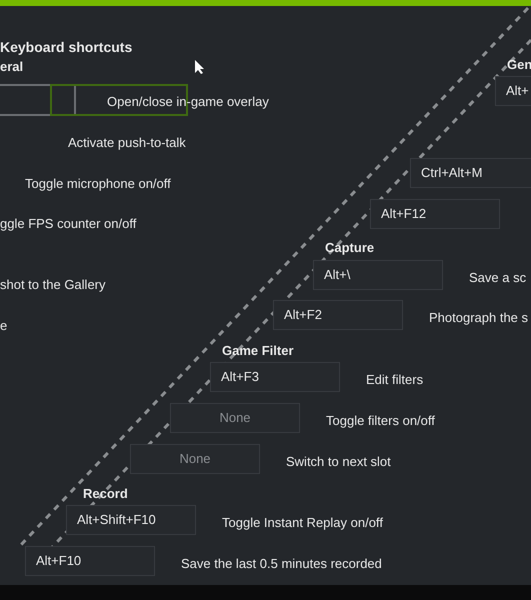  I want to click on section-heading: eral, so click(12, 67).